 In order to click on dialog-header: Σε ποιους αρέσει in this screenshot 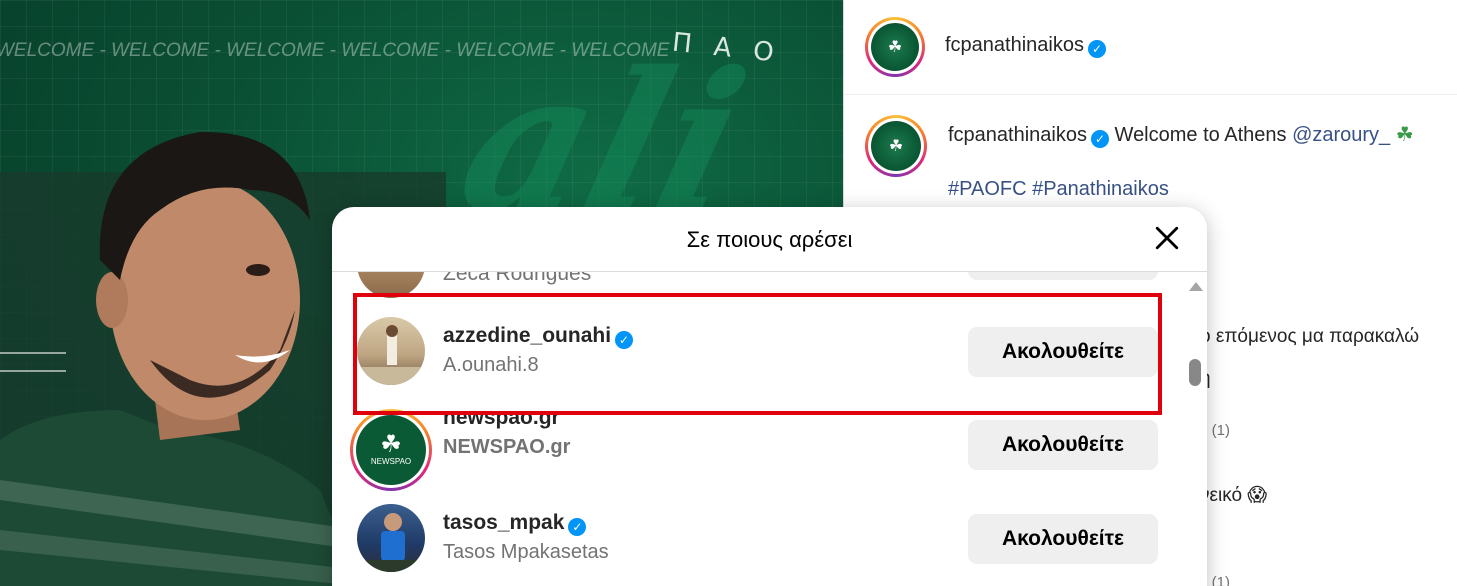, I will do `click(769, 239)`.